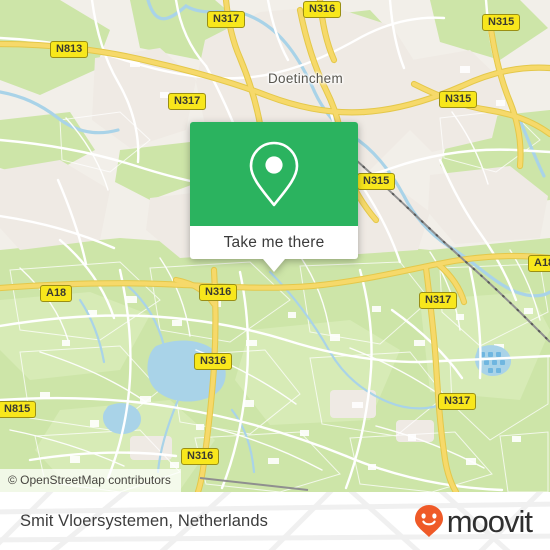 The height and width of the screenshot is (550, 550). I want to click on map-city-label: Doetinchem, so click(306, 78).